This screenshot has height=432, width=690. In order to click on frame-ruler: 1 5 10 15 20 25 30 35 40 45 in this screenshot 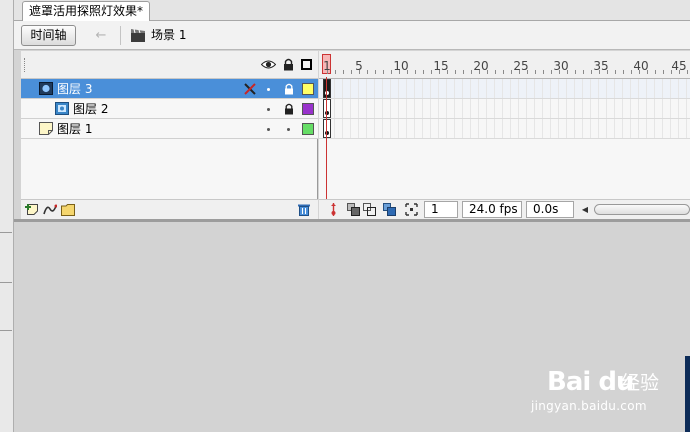, I will do `click(504, 65)`.